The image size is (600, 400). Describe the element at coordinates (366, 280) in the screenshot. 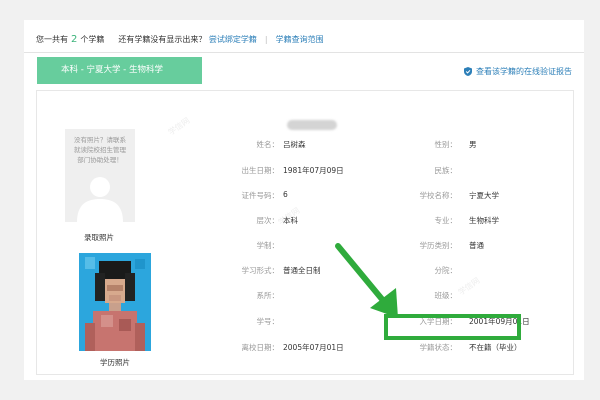

I see `annotation-arrow-icon` at that location.